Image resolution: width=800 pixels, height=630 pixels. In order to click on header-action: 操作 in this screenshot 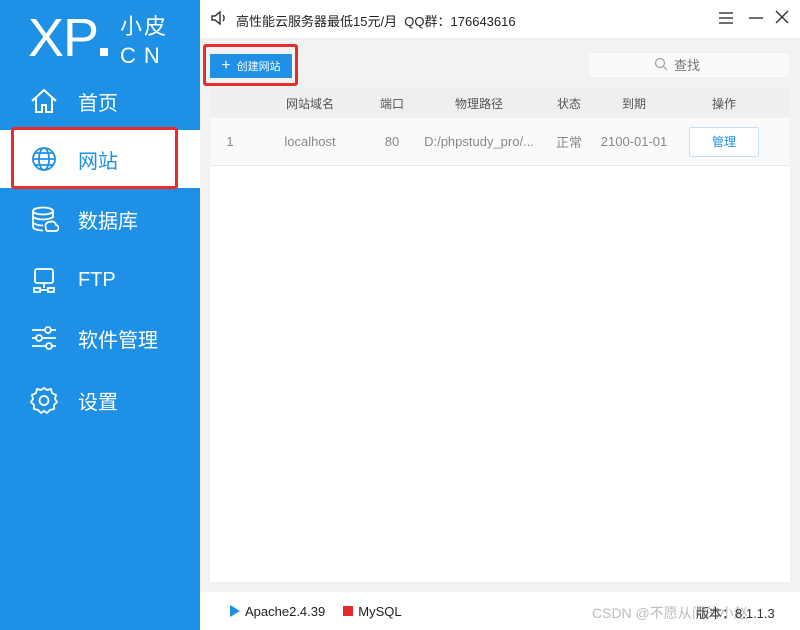, I will do `click(723, 103)`.